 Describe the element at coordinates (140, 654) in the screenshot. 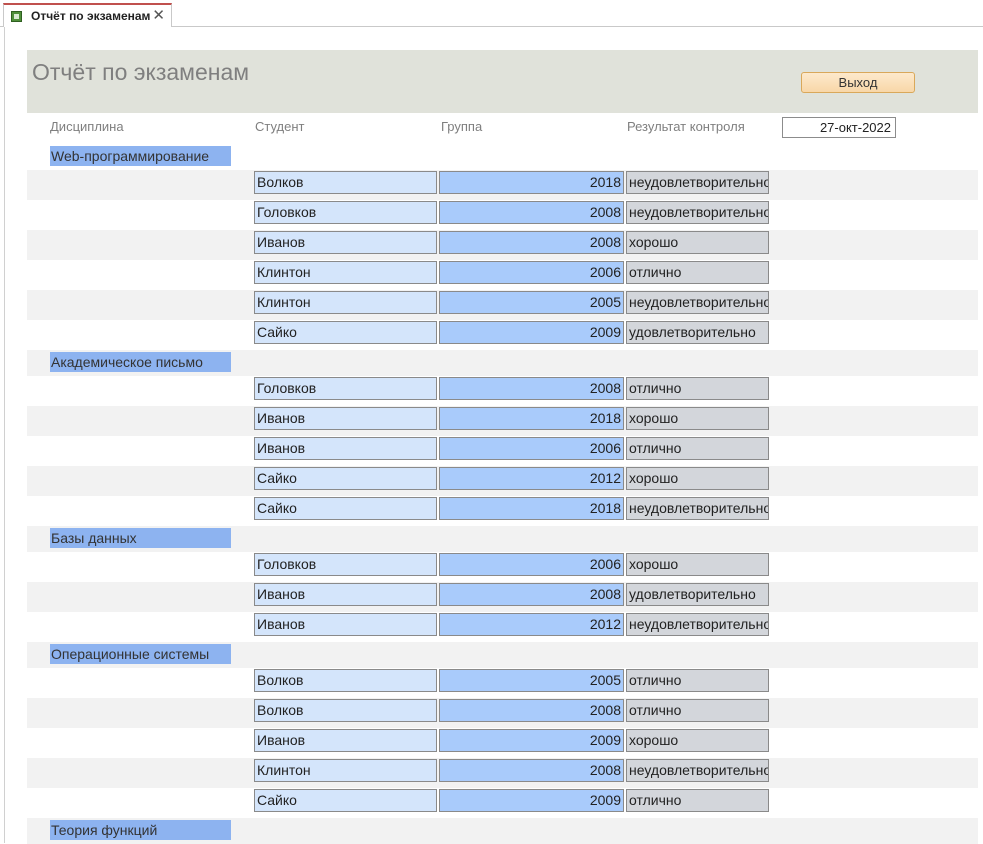

I see `discipline-group-label: Операционные системы` at that location.